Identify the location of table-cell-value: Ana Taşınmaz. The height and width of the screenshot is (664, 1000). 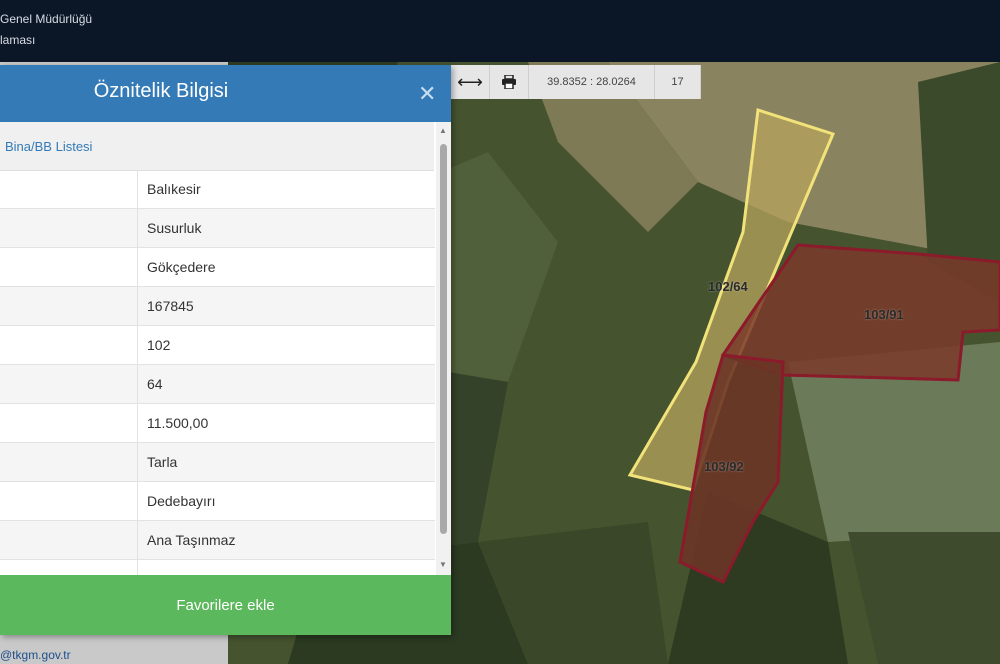
(191, 540).